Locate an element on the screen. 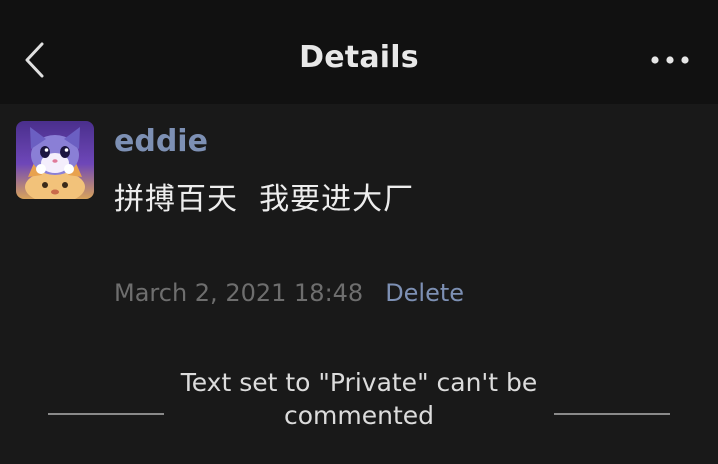  private-comment-notice: Text set to "Private" can't be commented is located at coordinates (359, 399).